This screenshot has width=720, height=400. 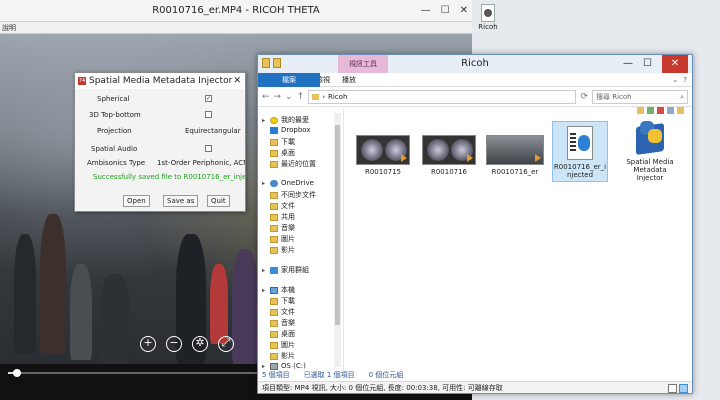 I want to click on open-button: Open, so click(x=136, y=201).